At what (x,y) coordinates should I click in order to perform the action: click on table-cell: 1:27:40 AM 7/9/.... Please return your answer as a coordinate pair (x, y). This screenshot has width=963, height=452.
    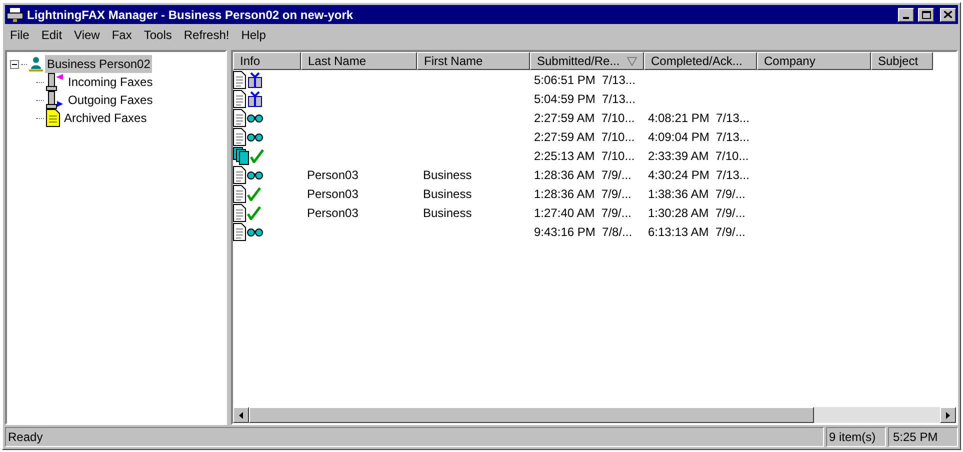
    Looking at the image, I should click on (583, 213).